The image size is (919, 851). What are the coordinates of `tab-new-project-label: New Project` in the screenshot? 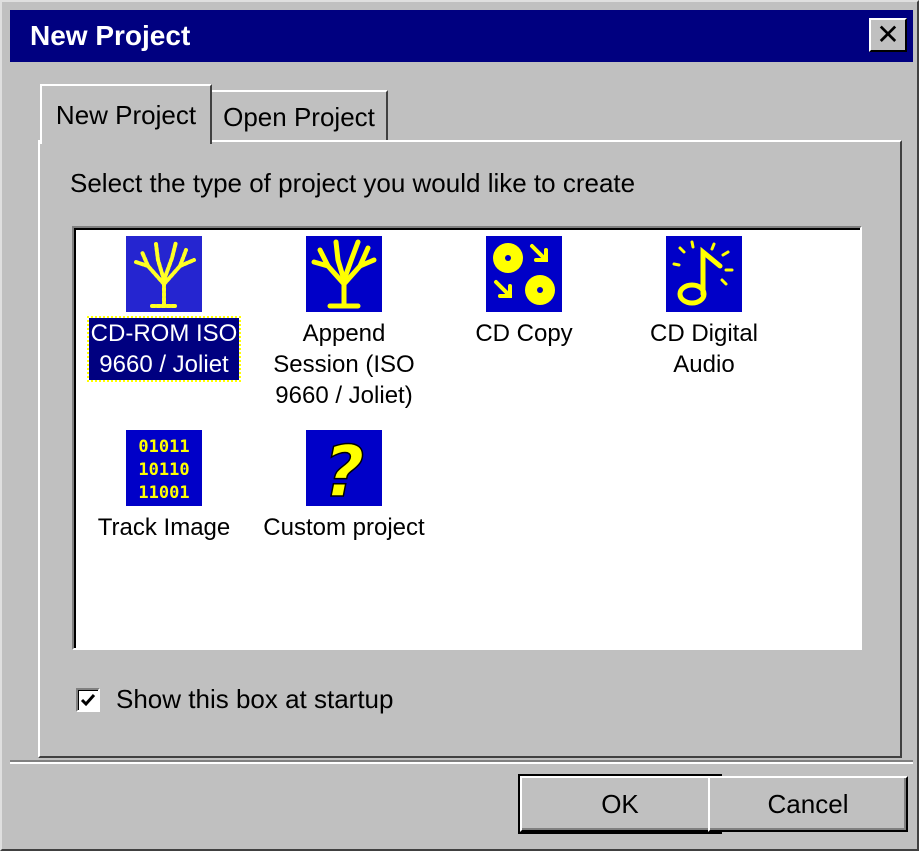 It's located at (126, 114).